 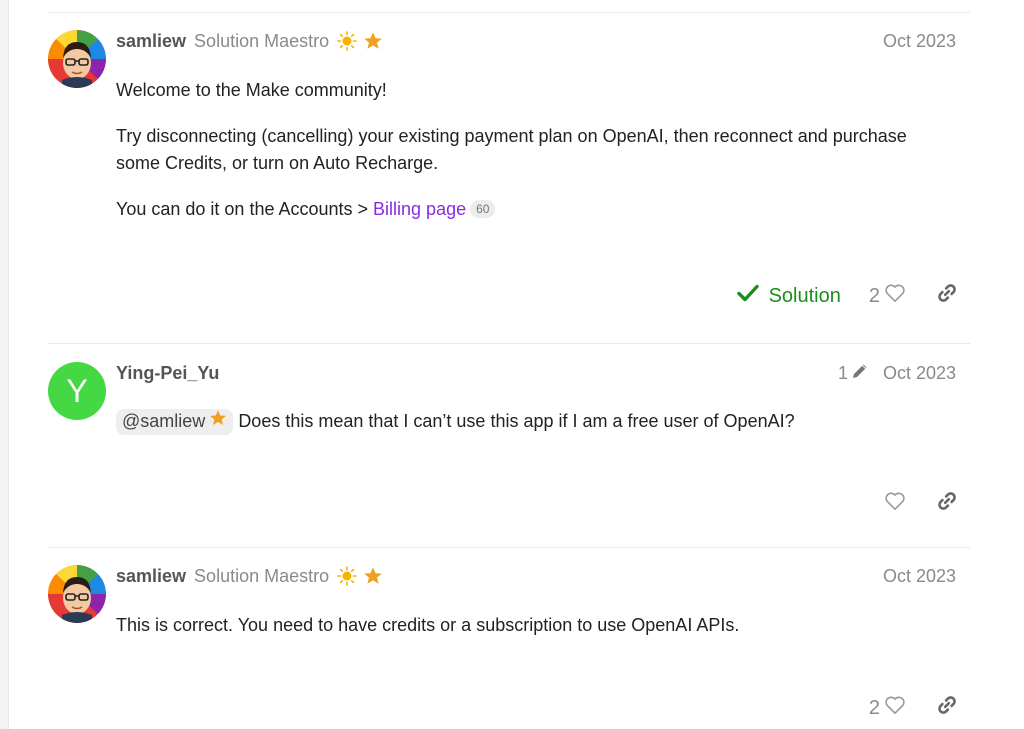 What do you see at coordinates (77, 391) in the screenshot?
I see `avatar: Y` at bounding box center [77, 391].